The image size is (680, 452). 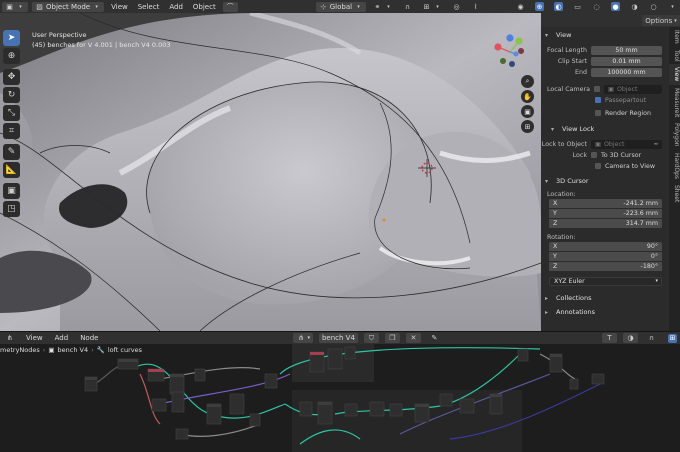 What do you see at coordinates (539, 7) in the screenshot?
I see `gizmo-toggle: ⊕` at bounding box center [539, 7].